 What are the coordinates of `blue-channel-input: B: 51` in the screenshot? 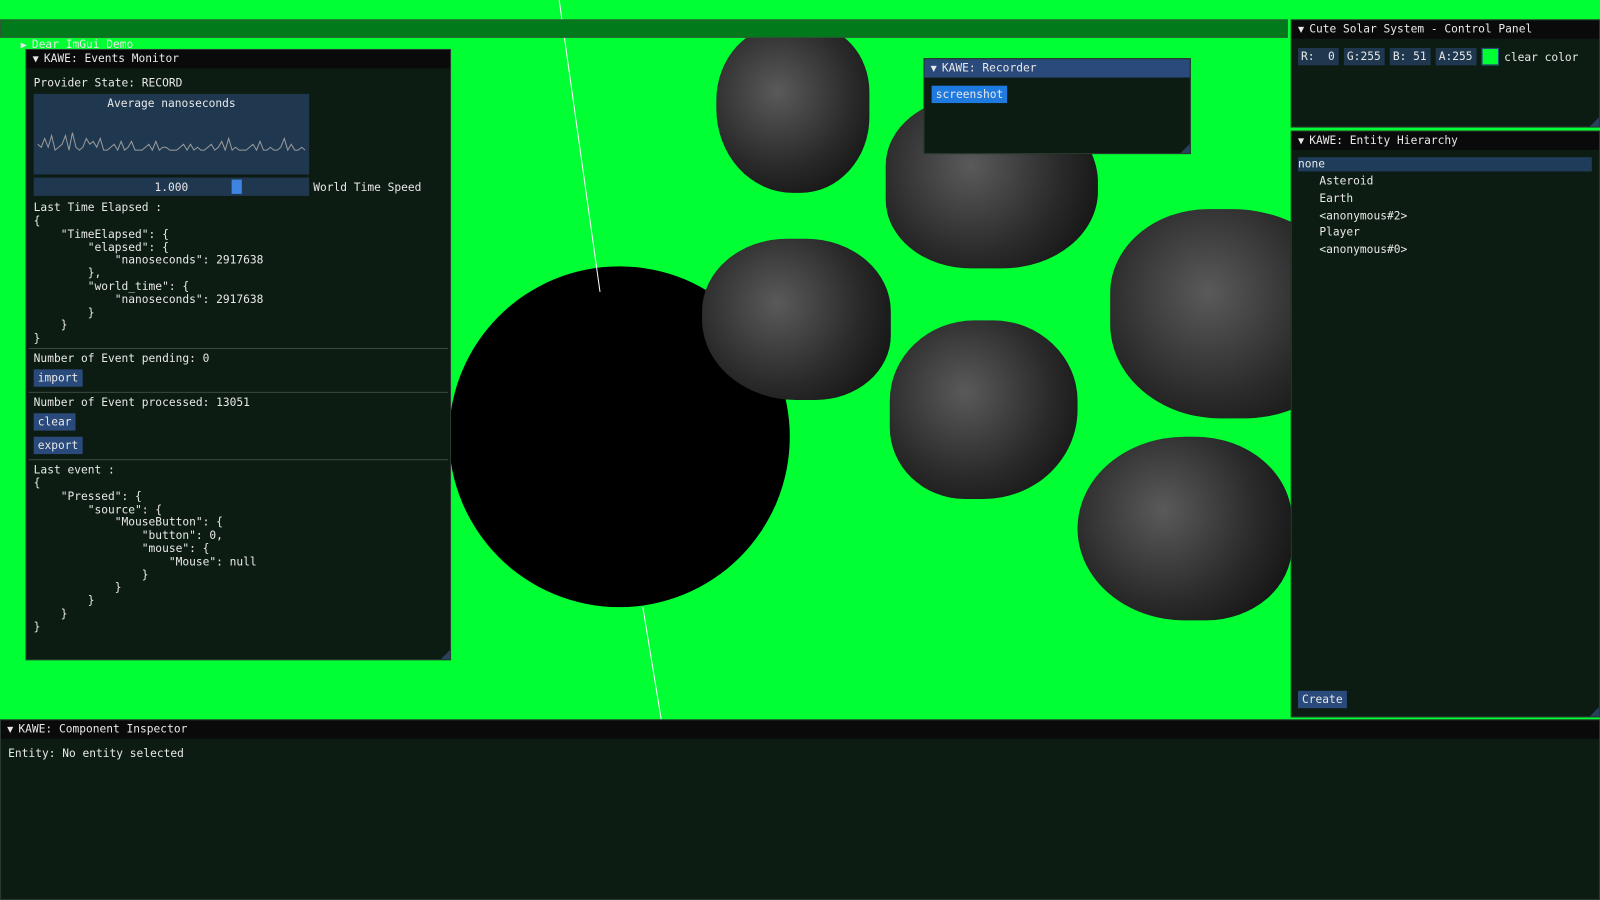 It's located at (1410, 56).